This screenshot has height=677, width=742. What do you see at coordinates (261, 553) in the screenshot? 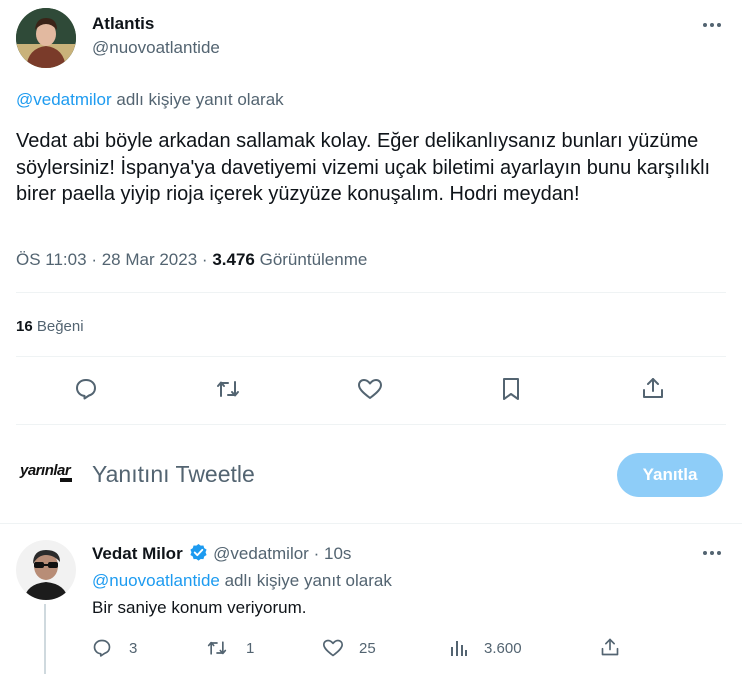
I see `user-handle: @vedatmilor` at bounding box center [261, 553].